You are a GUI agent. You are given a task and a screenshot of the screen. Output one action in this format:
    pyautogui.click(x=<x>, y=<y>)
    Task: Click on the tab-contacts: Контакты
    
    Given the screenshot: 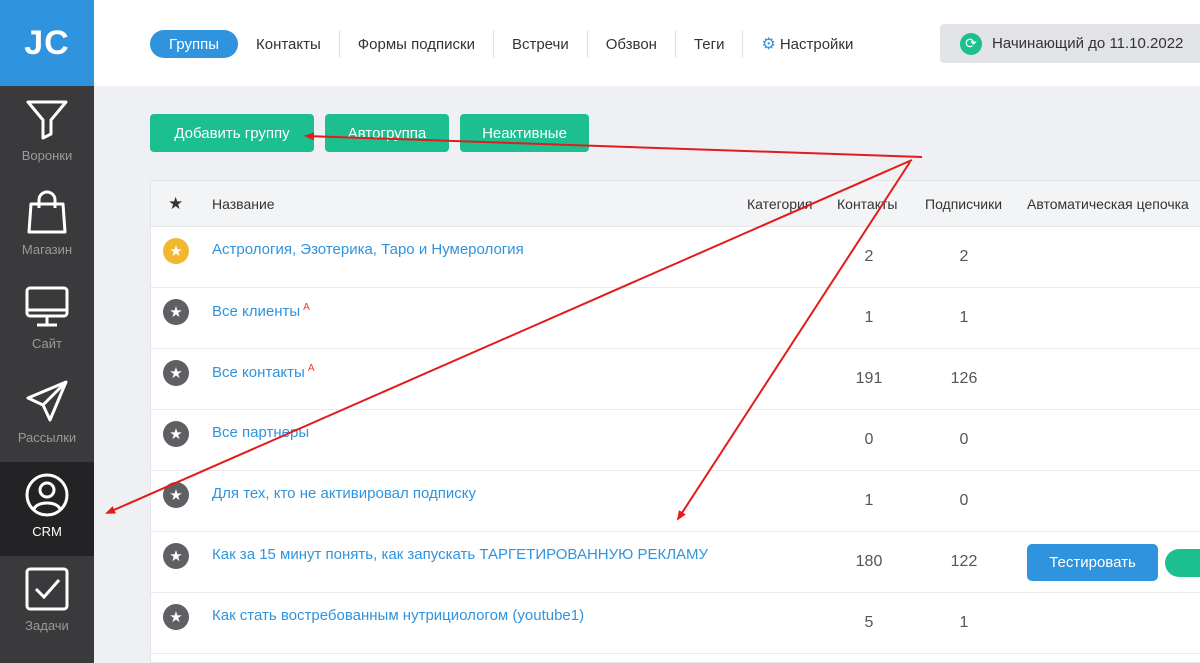 What is the action you would take?
    pyautogui.click(x=289, y=44)
    